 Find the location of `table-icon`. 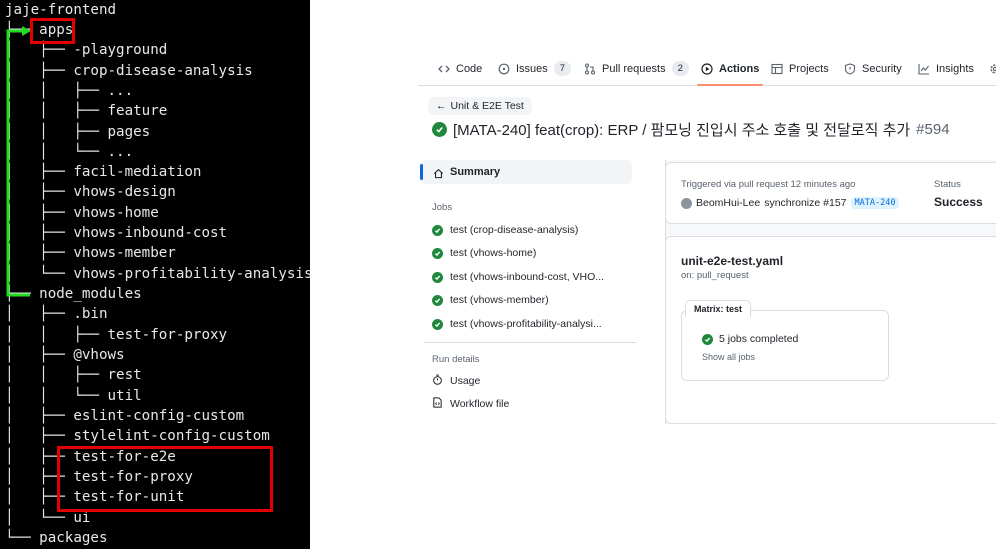

table-icon is located at coordinates (777, 69).